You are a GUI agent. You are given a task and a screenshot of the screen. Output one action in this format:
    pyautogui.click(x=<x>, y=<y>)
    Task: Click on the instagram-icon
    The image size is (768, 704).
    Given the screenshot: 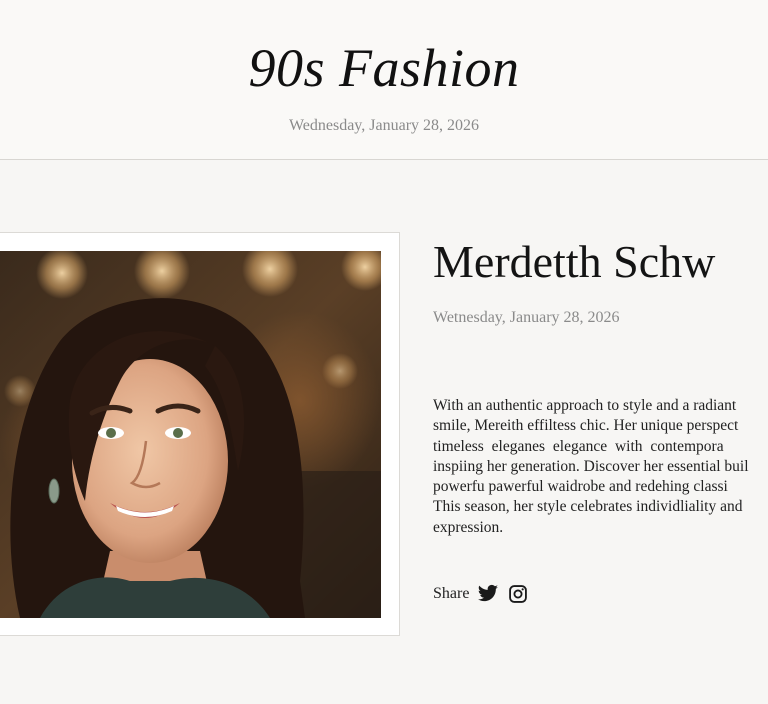 What is the action you would take?
    pyautogui.click(x=518, y=594)
    